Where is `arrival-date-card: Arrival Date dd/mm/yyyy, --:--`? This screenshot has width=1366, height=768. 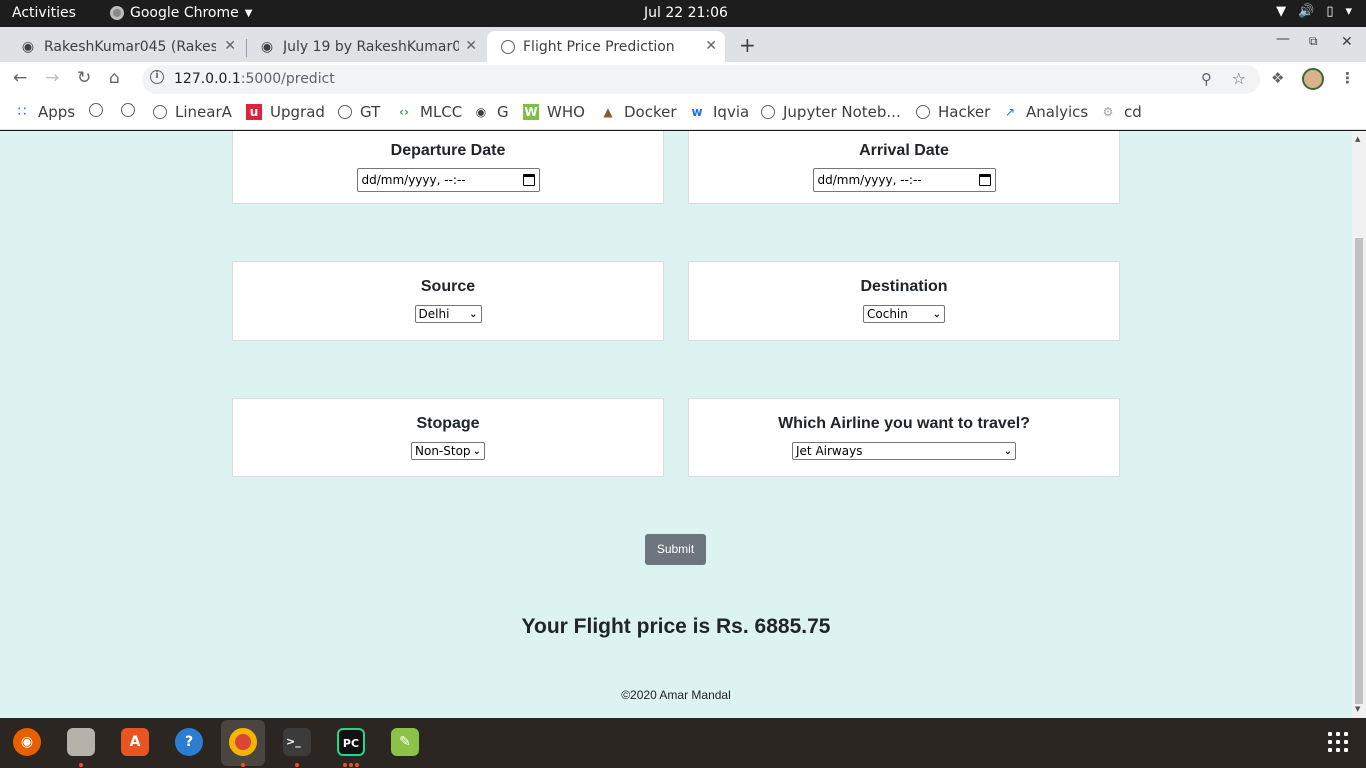
arrival-date-card: Arrival Date dd/mm/yyyy, --:-- is located at coordinates (904, 167).